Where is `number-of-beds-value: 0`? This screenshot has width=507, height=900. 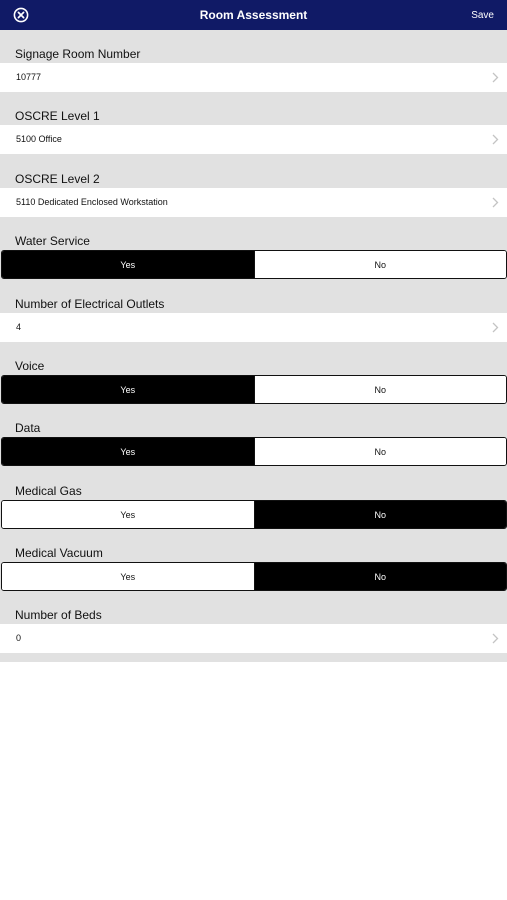 number-of-beds-value: 0 is located at coordinates (19, 638).